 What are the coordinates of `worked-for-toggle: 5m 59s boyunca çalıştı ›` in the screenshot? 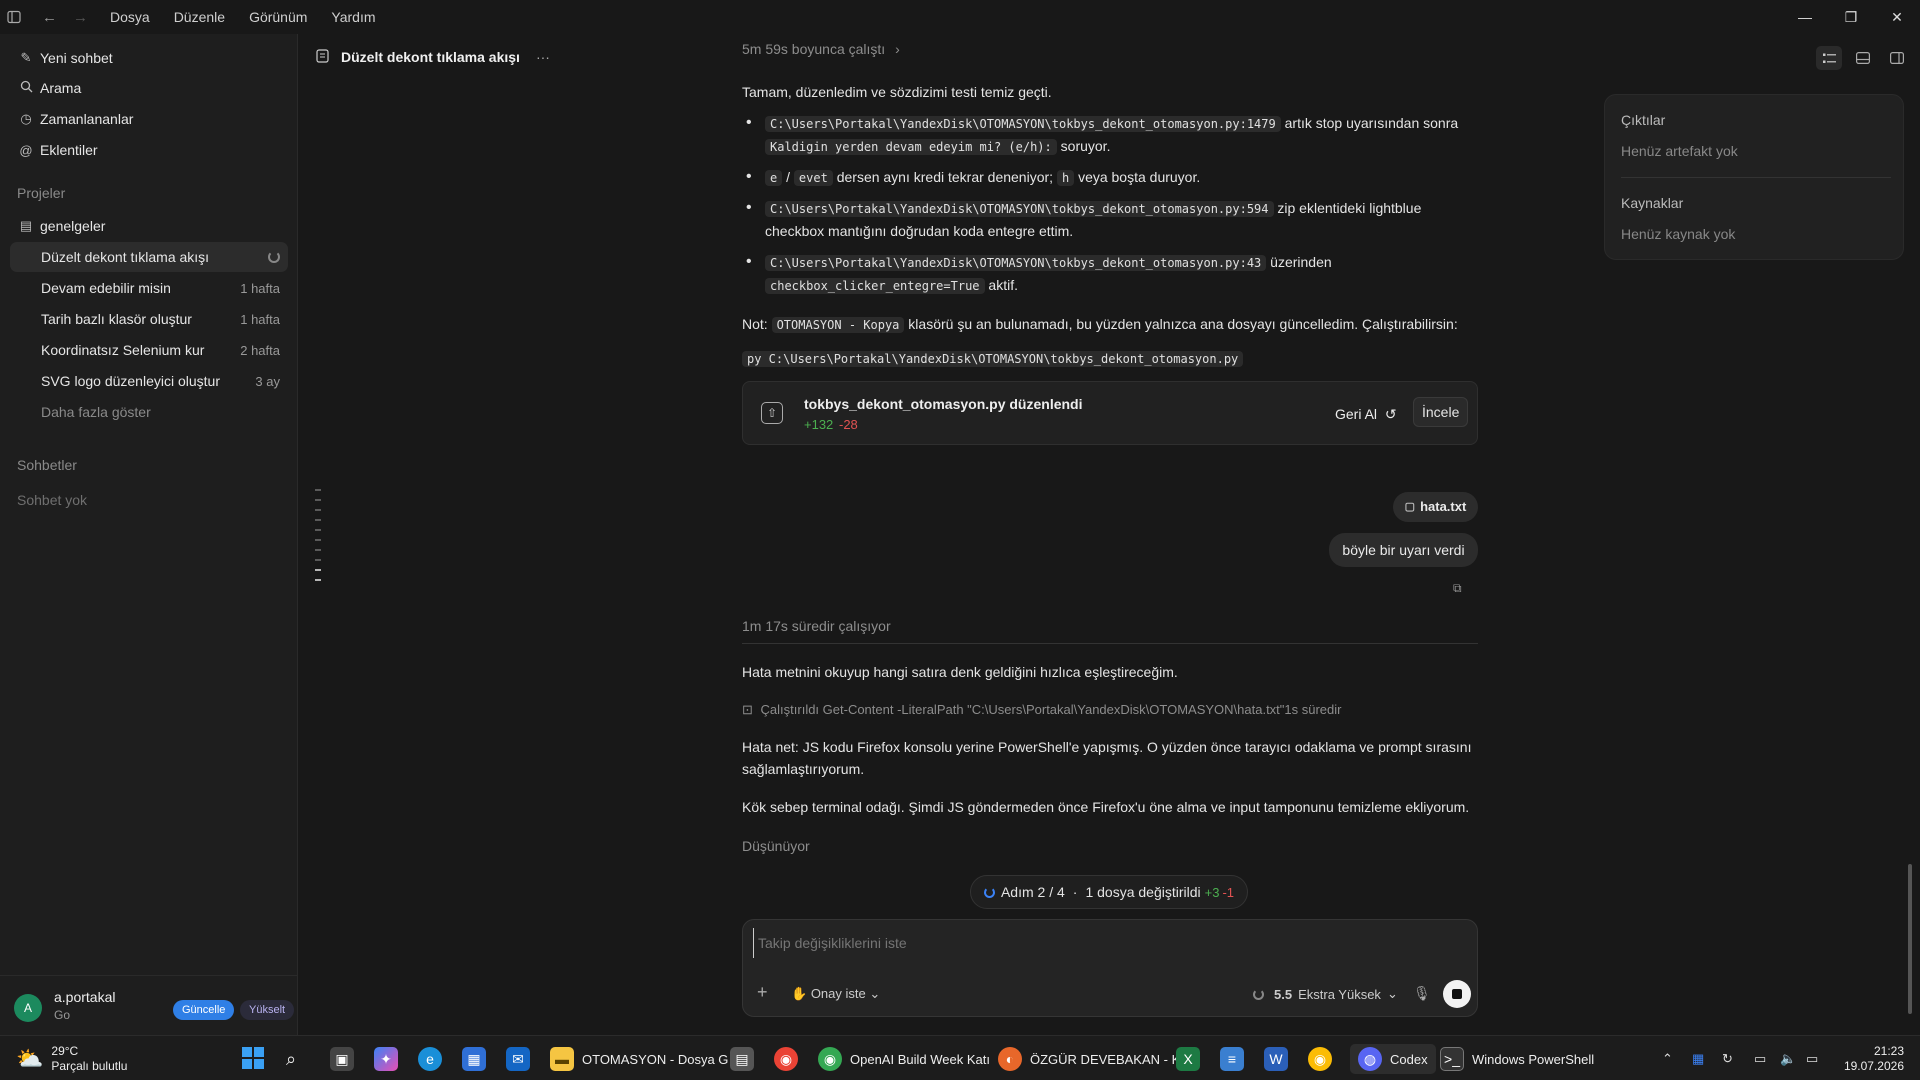 It's located at (821, 49).